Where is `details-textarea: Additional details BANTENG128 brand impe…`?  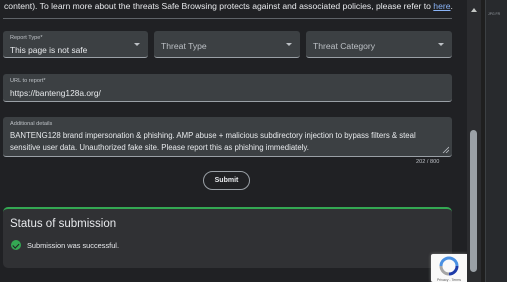
details-textarea: Additional details BANTENG128 brand impe… is located at coordinates (227, 137).